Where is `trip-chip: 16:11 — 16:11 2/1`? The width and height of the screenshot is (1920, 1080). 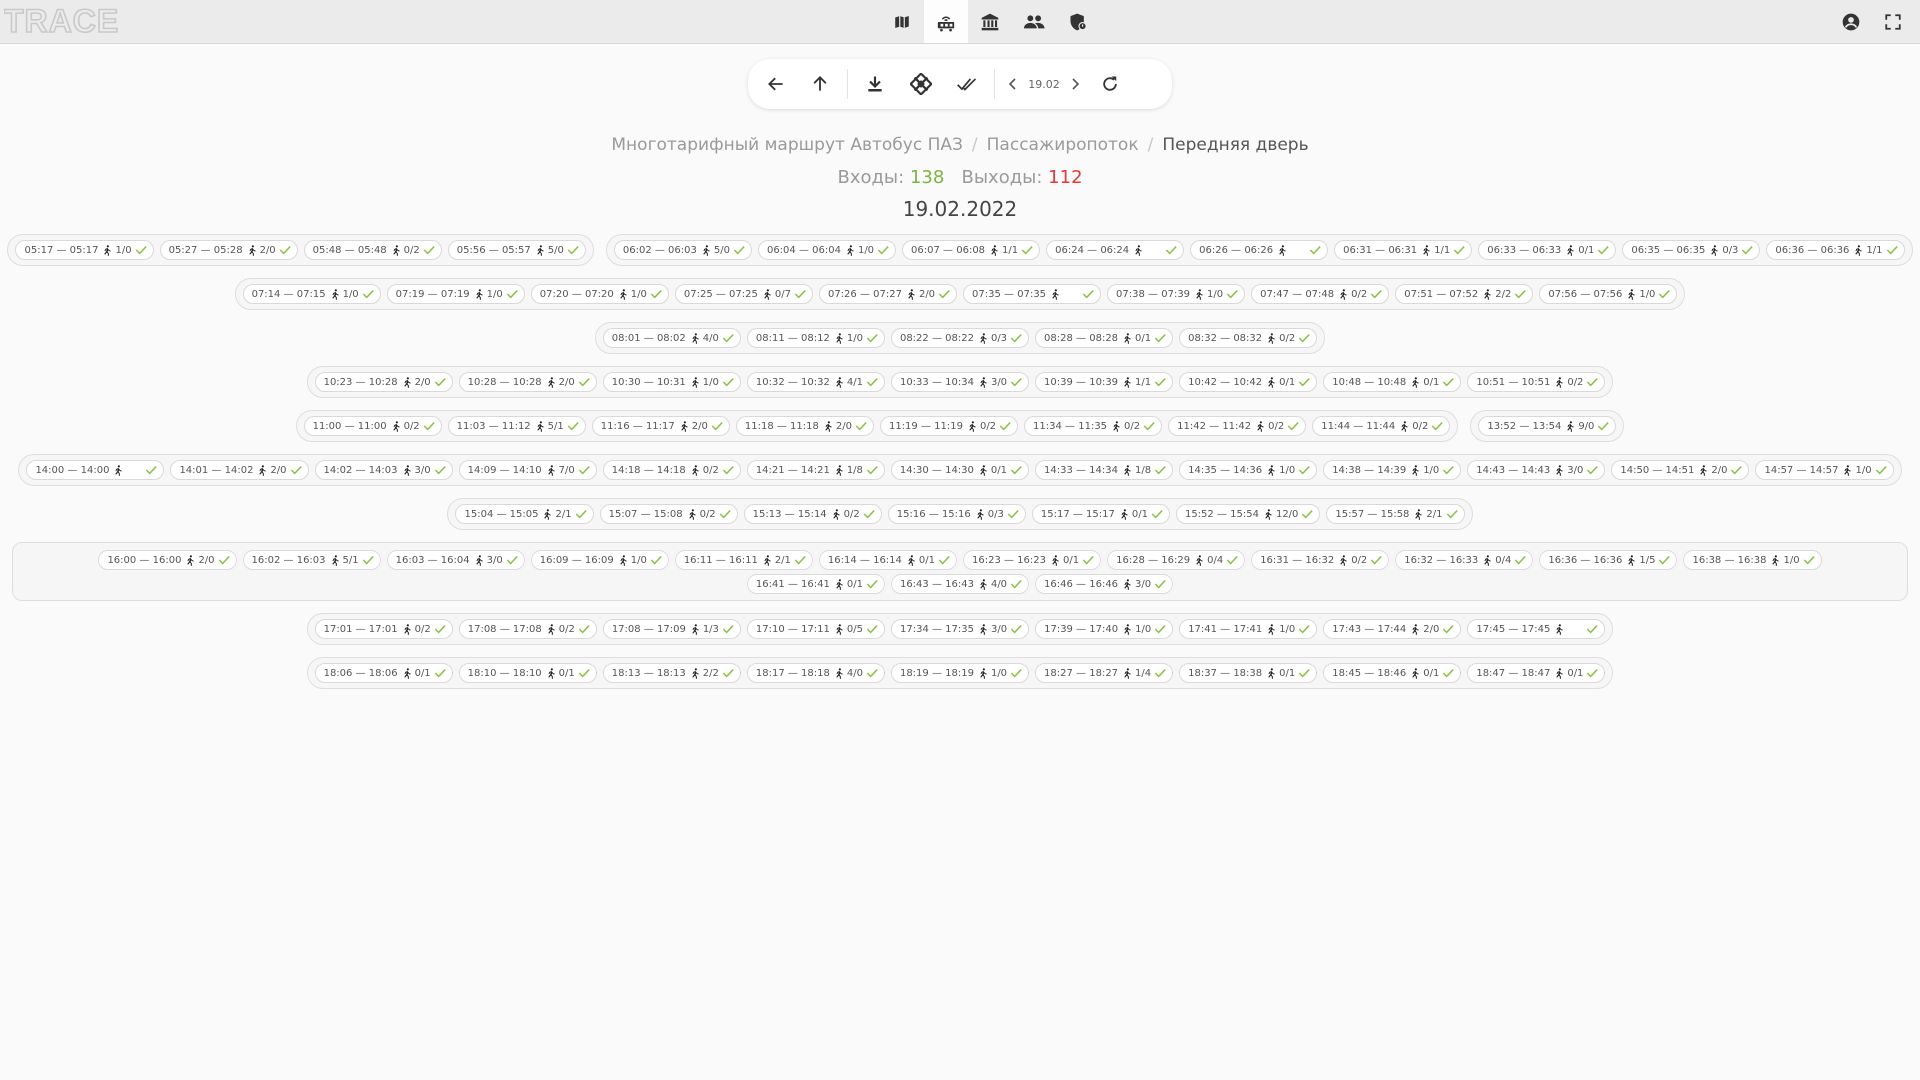
trip-chip: 16:11 — 16:11 2/1 is located at coordinates (743, 560).